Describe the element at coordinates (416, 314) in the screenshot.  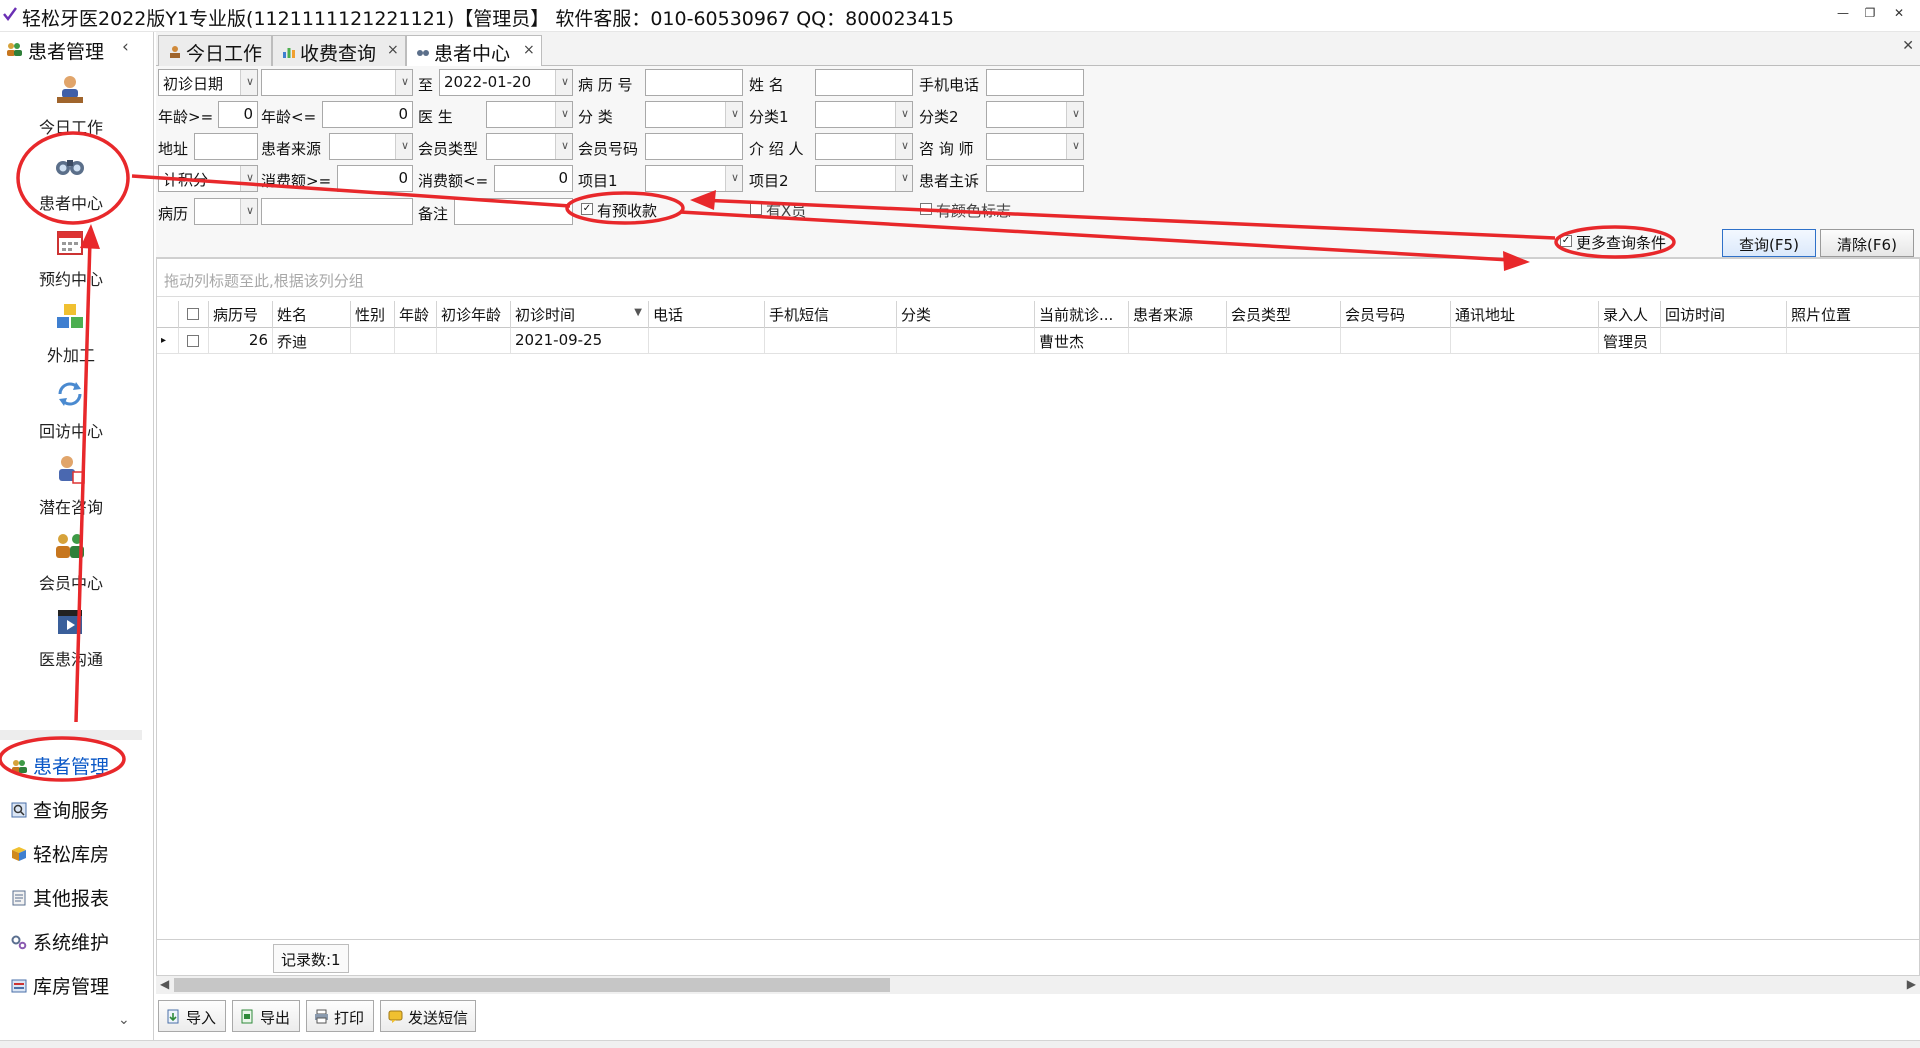
I see `col-age: 年龄` at that location.